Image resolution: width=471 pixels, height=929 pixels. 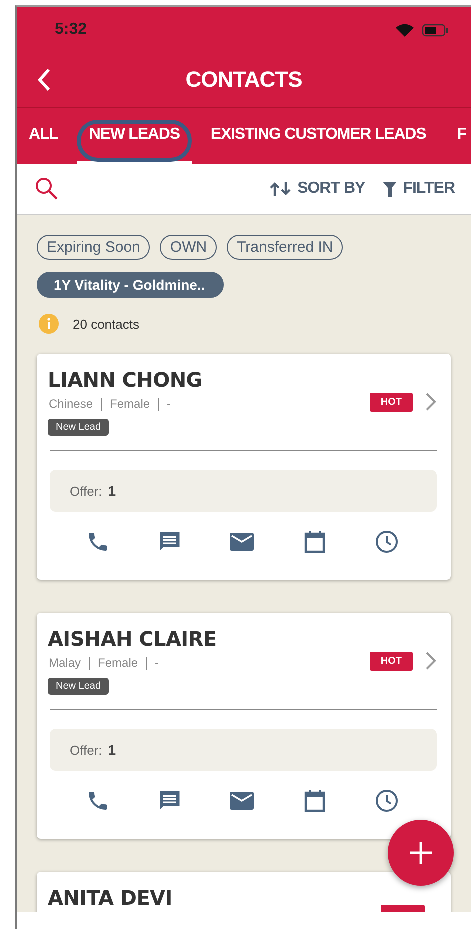 What do you see at coordinates (189, 247) in the screenshot?
I see `filter-chip: OWN` at bounding box center [189, 247].